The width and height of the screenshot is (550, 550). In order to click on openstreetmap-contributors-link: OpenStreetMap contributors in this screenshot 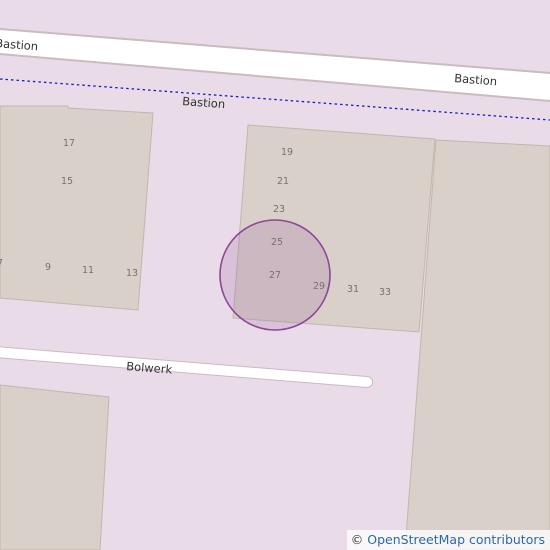, I will do `click(456, 539)`.